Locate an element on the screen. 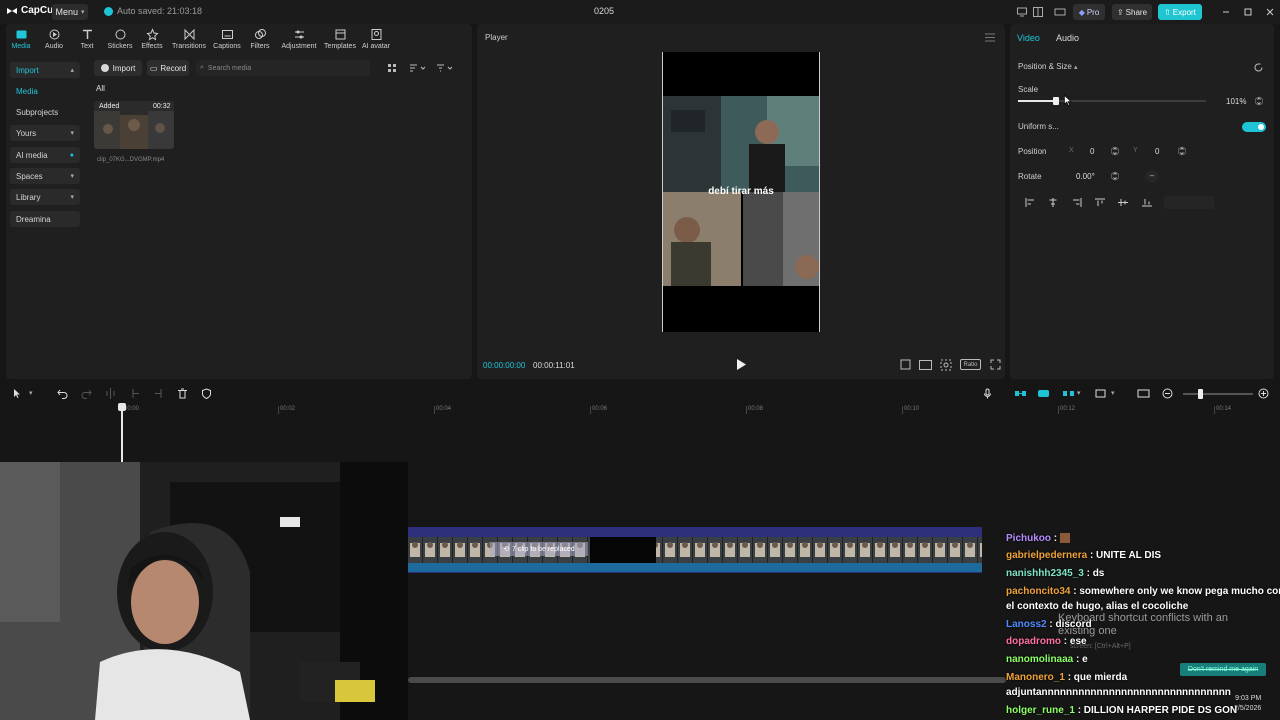 This screenshot has width=1280, height=720. project-title: 0205 is located at coordinates (604, 11).